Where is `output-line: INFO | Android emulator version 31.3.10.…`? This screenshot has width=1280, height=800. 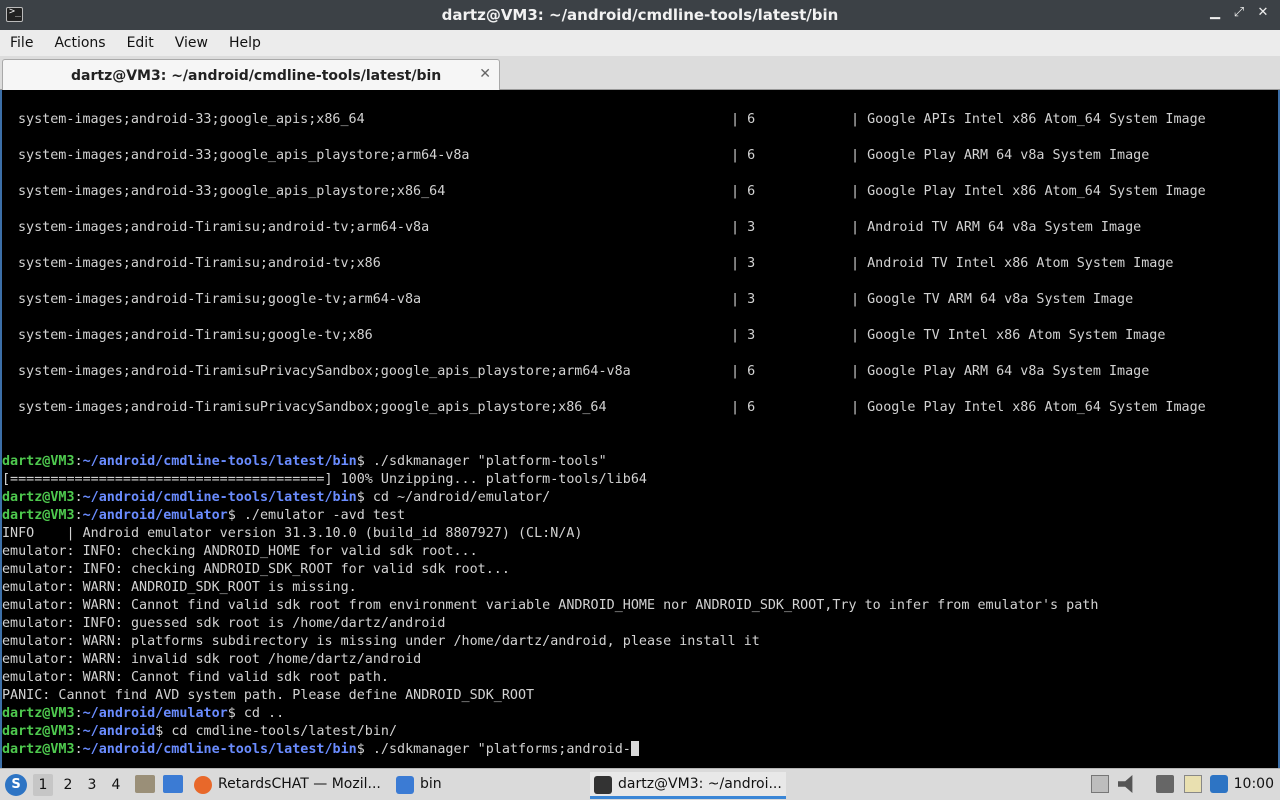 output-line: INFO | Android emulator version 31.3.10.… is located at coordinates (292, 533).